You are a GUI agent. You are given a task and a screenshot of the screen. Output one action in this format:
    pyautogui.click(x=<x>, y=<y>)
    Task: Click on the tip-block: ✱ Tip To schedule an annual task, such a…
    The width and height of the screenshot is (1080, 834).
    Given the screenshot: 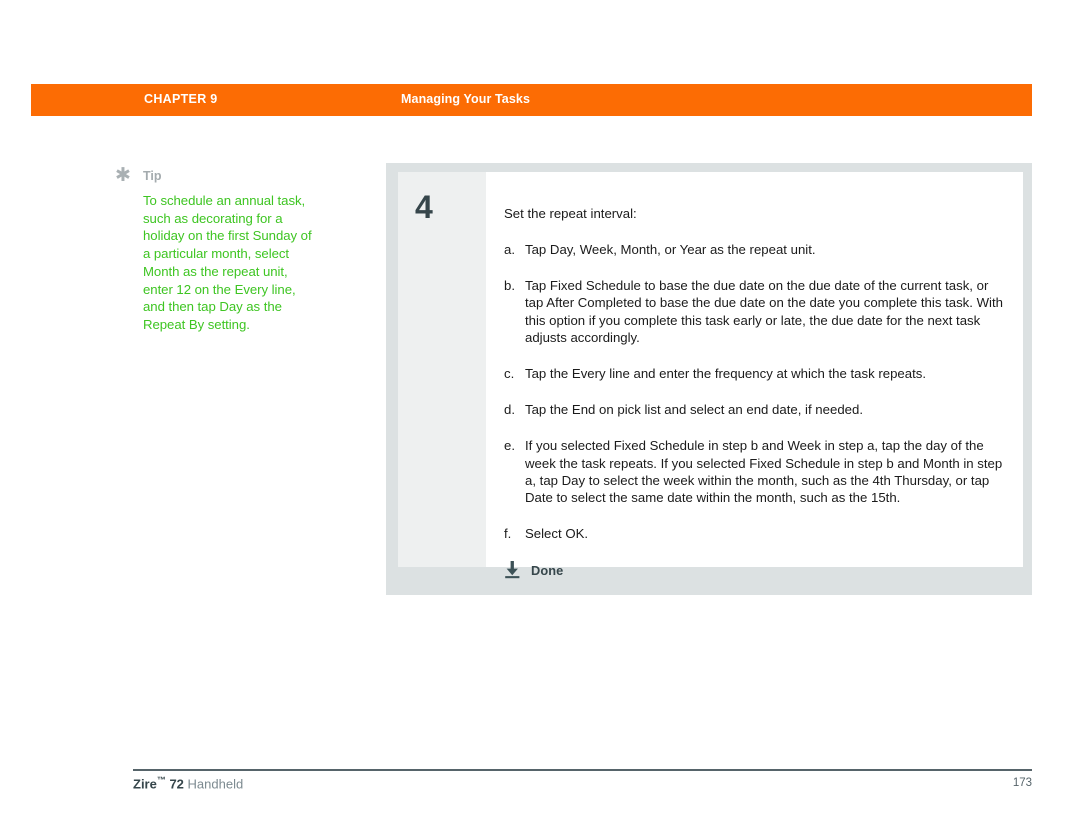 What is the action you would take?
    pyautogui.click(x=215, y=249)
    